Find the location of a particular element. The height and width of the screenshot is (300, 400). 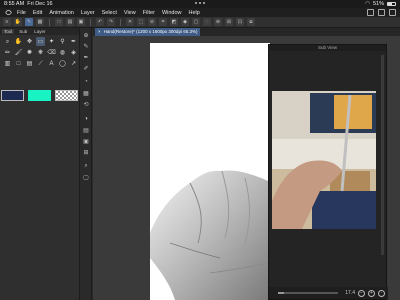

eraser-icon: ⌫ is located at coordinates (51, 52).